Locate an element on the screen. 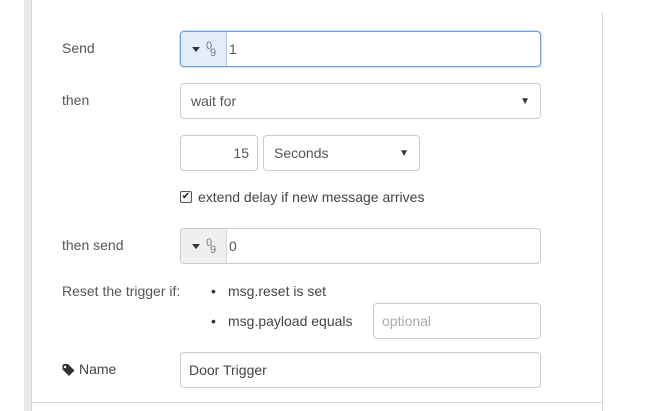 This screenshot has width=665, height=411. panel-left-strip is located at coordinates (27, 205).